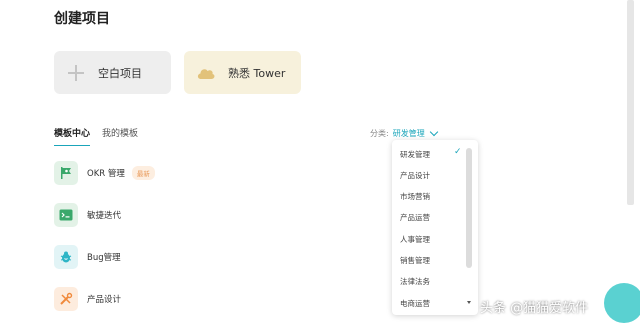 Image resolution: width=640 pixels, height=326 pixels. What do you see at coordinates (408, 133) in the screenshot?
I see `filter-value: 研发管理` at bounding box center [408, 133].